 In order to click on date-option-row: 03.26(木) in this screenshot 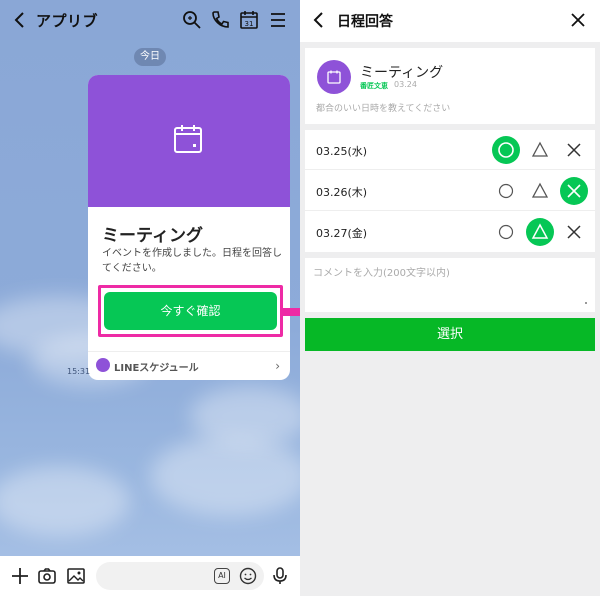, I will do `click(450, 191)`.